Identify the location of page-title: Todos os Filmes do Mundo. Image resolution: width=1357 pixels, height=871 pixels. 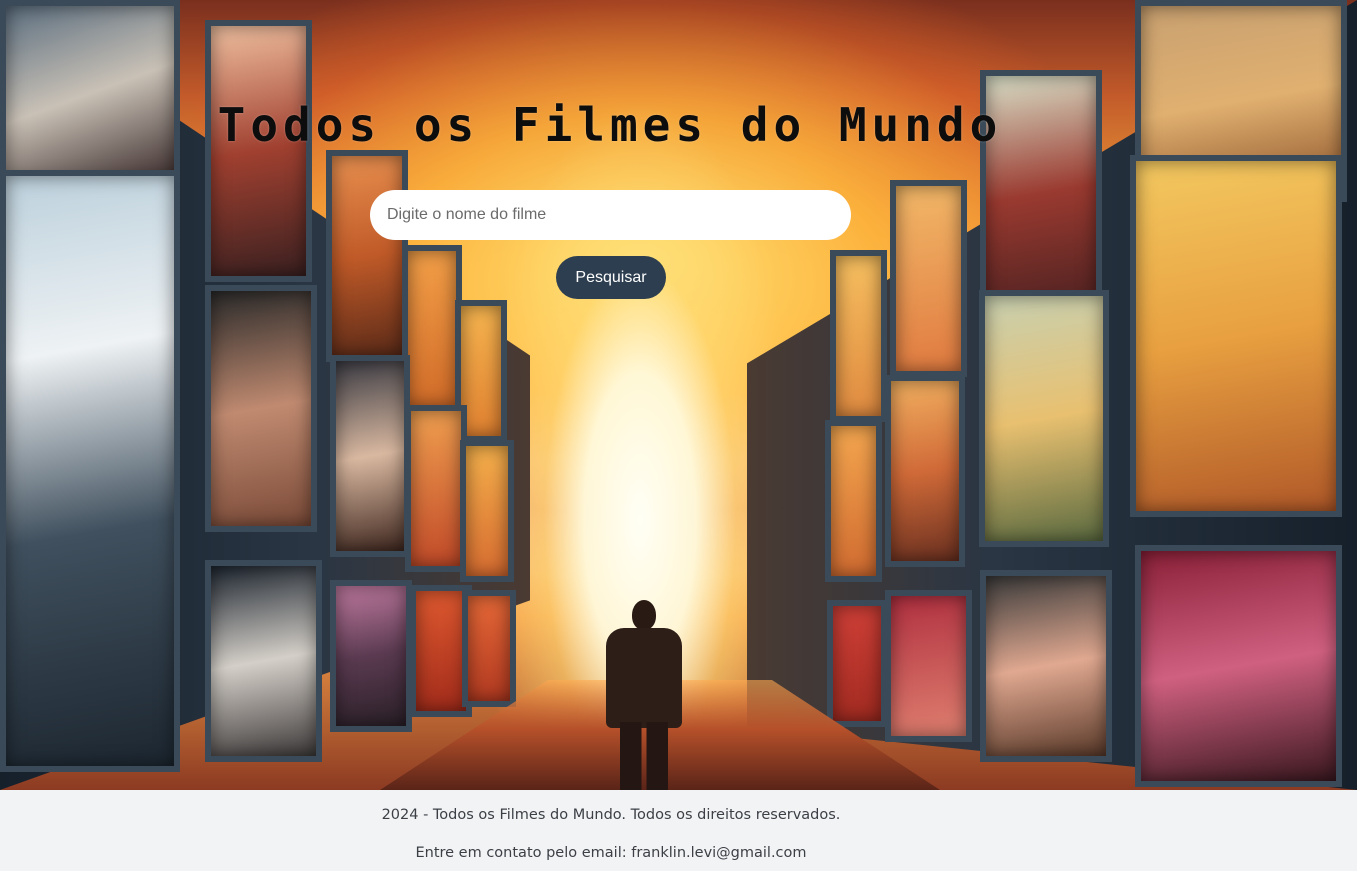
(610, 125).